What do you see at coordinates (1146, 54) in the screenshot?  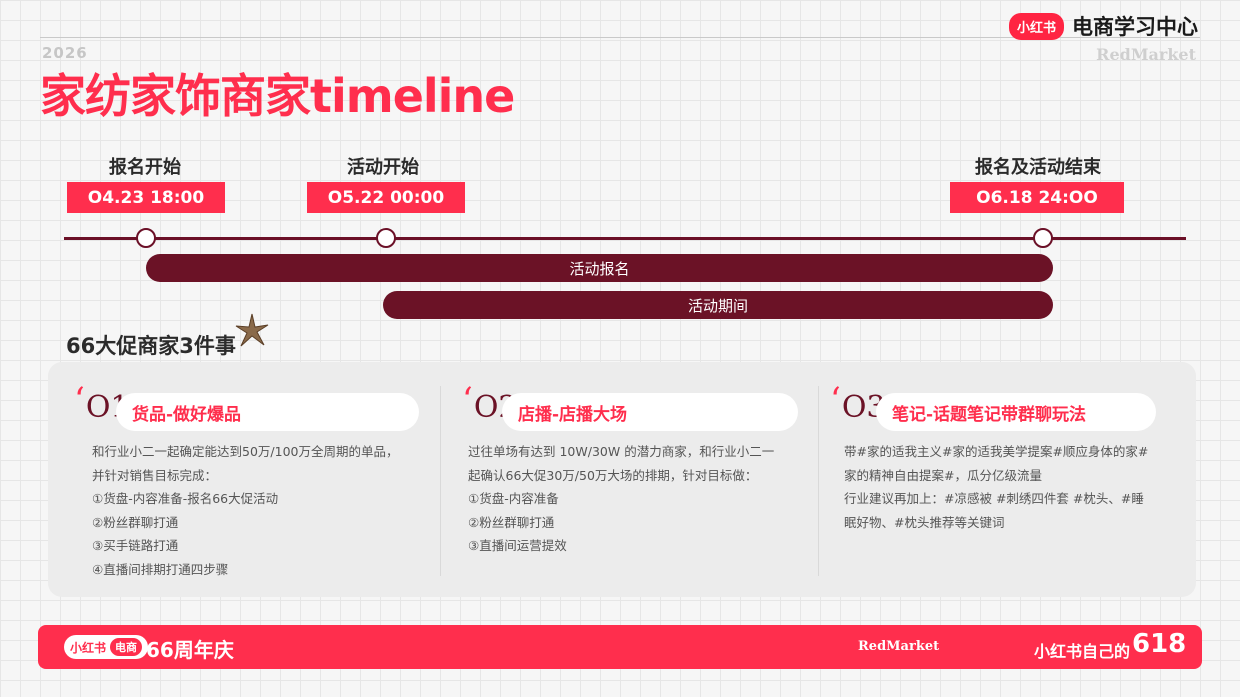 I see `brand-subtitle: RedMarket` at bounding box center [1146, 54].